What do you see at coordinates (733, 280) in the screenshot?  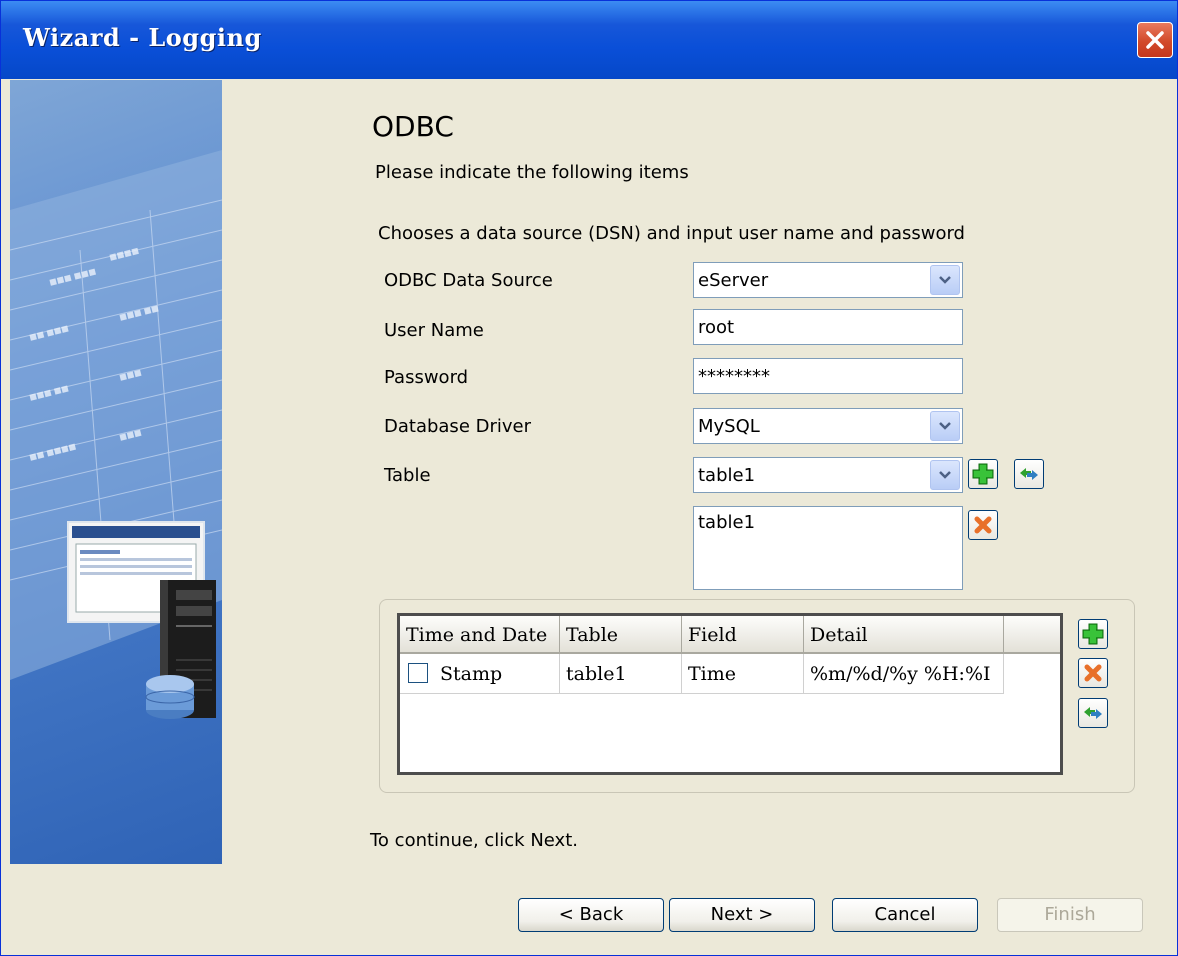 I see `odbc-source-value: eServer` at bounding box center [733, 280].